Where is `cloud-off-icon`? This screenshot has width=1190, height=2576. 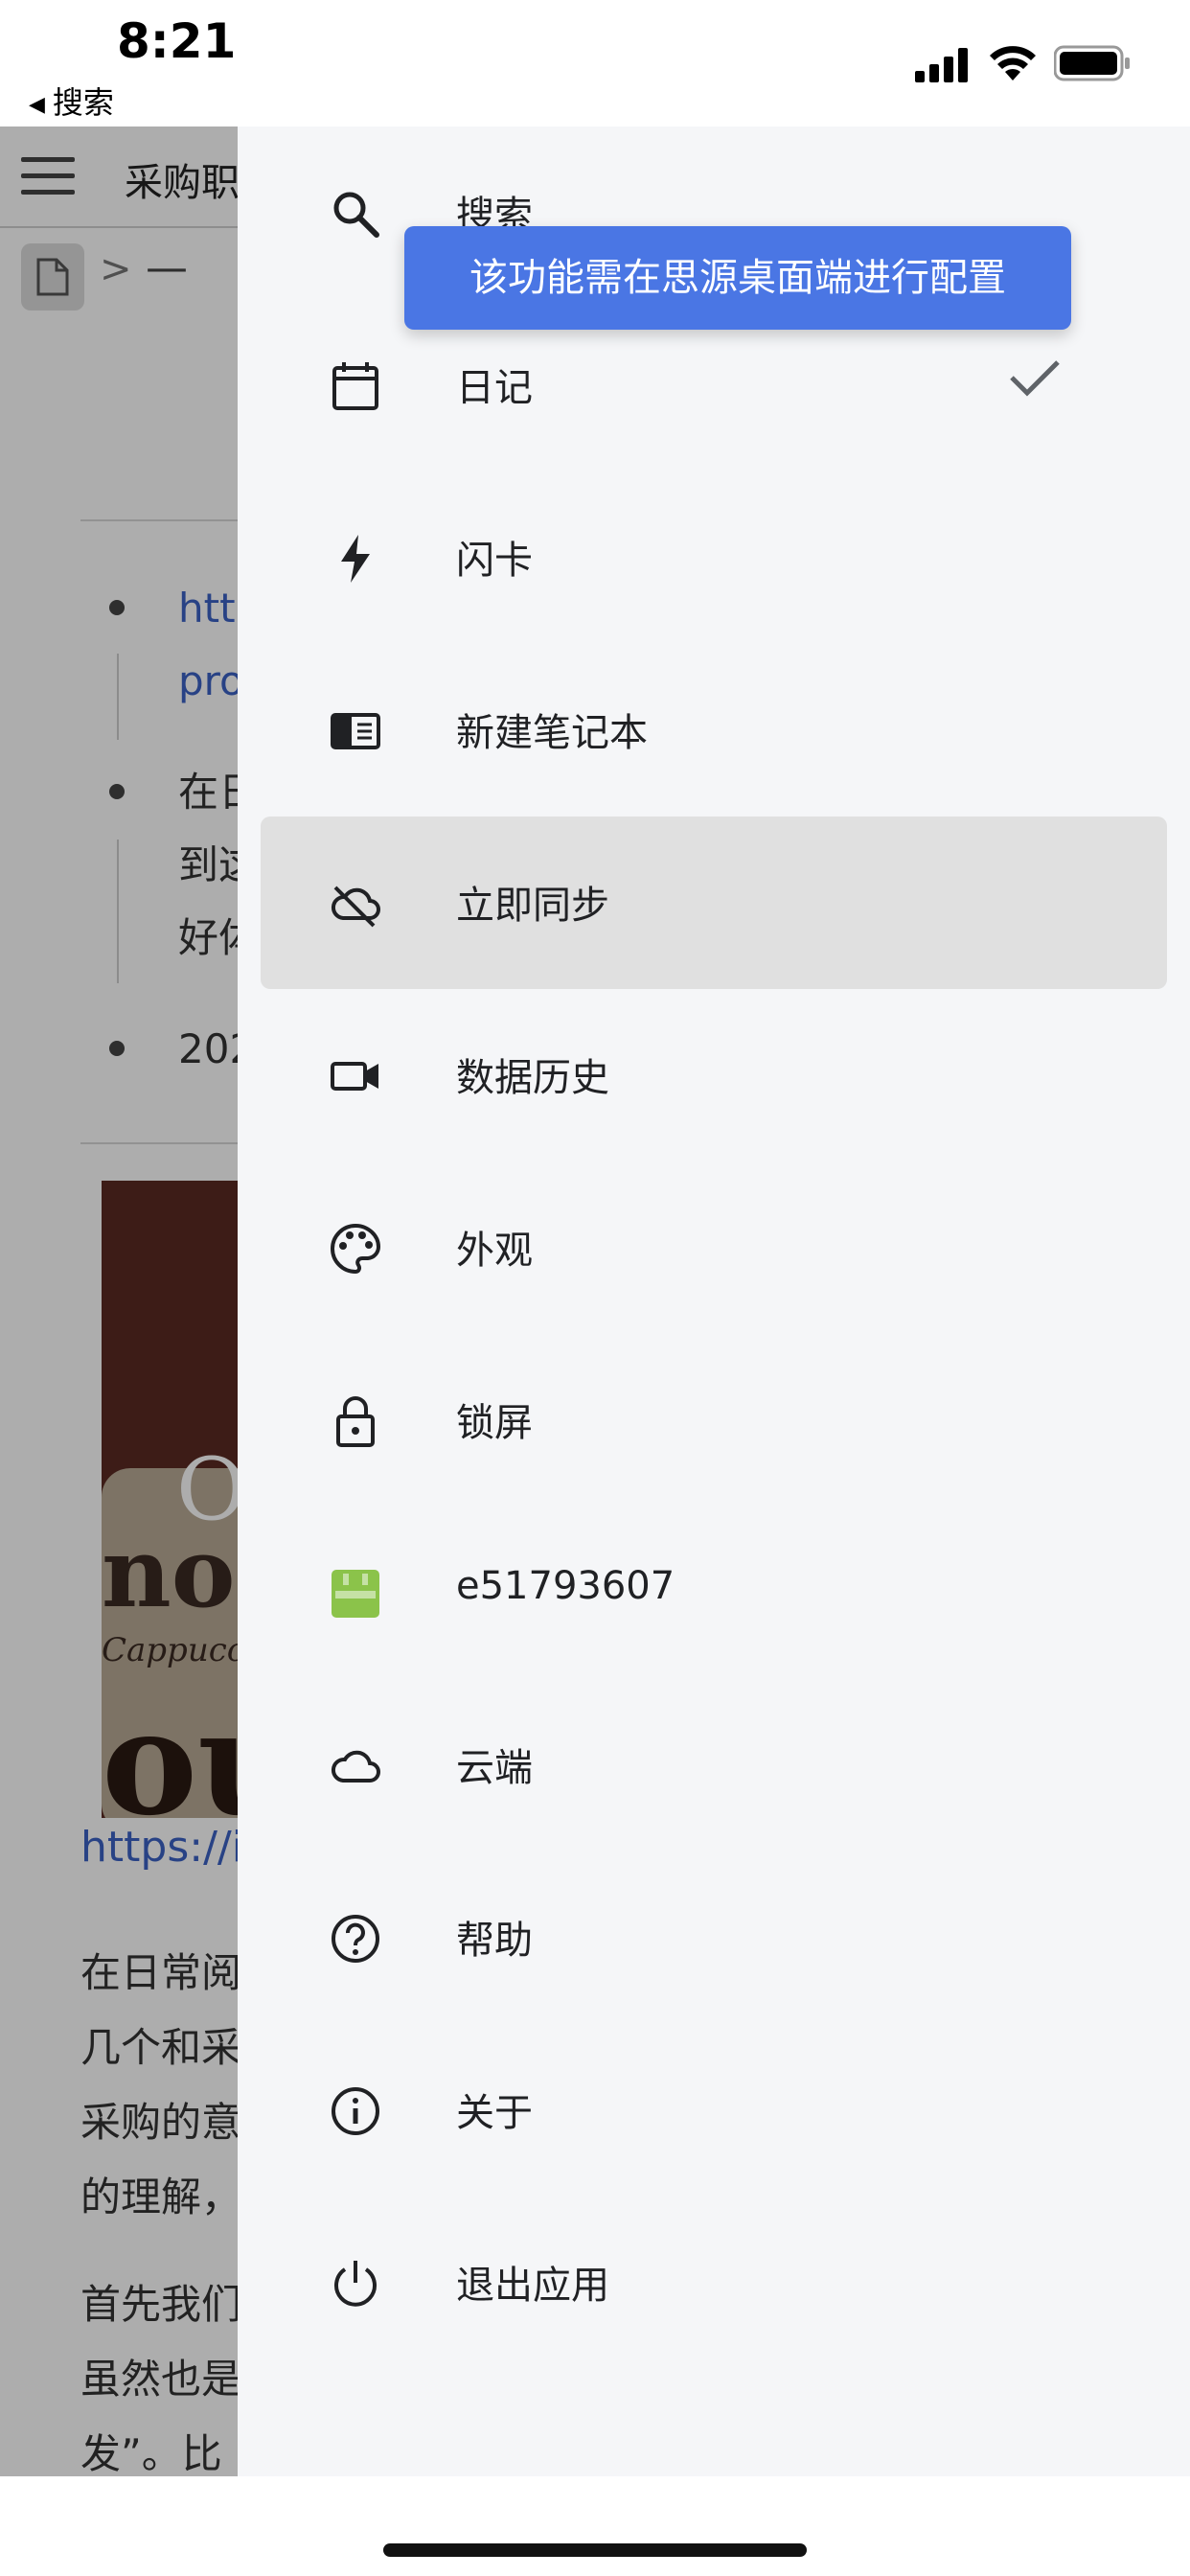
cloud-off-icon is located at coordinates (356, 907).